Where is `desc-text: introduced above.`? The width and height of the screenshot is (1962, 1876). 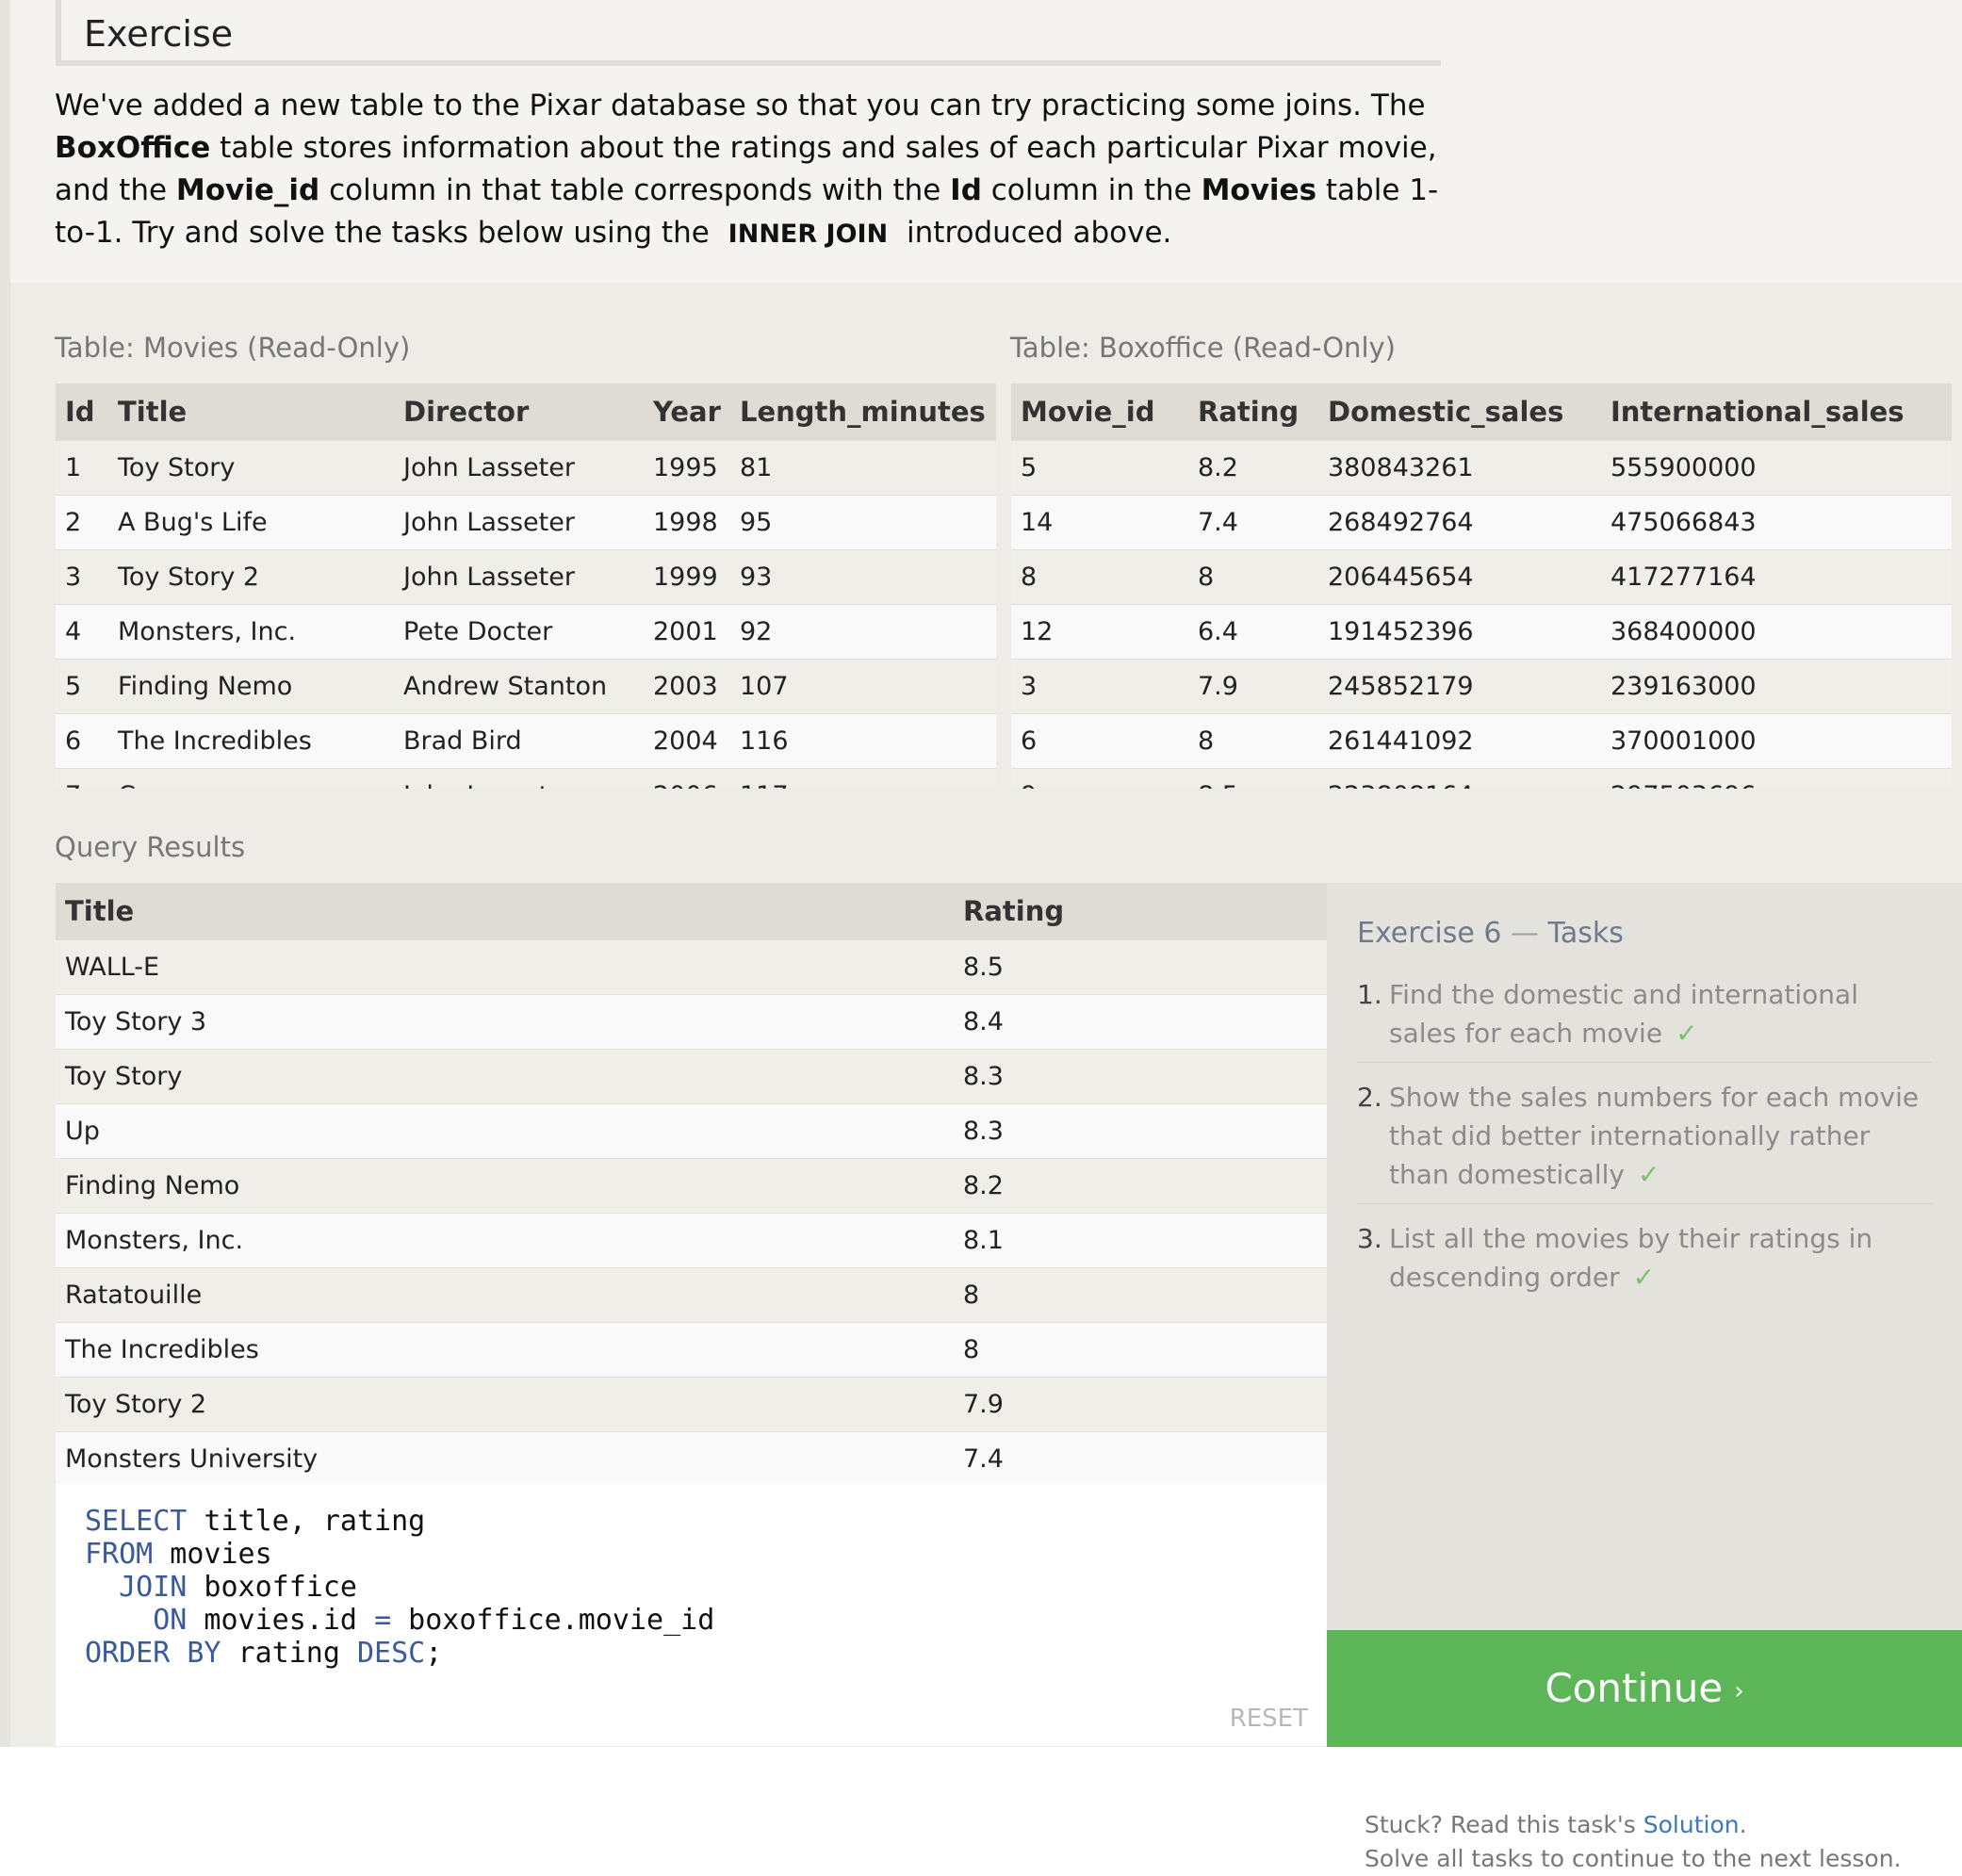 desc-text: introduced above. is located at coordinates (1034, 233).